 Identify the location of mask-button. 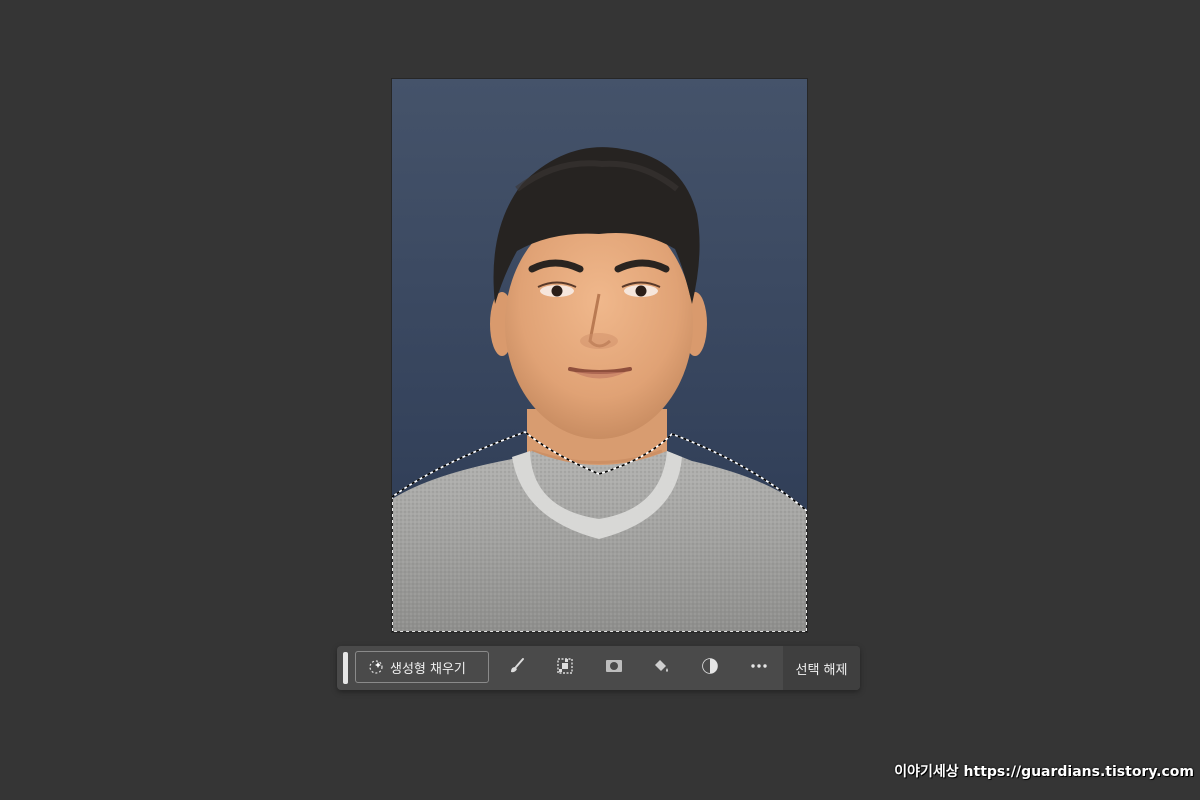
(614, 668).